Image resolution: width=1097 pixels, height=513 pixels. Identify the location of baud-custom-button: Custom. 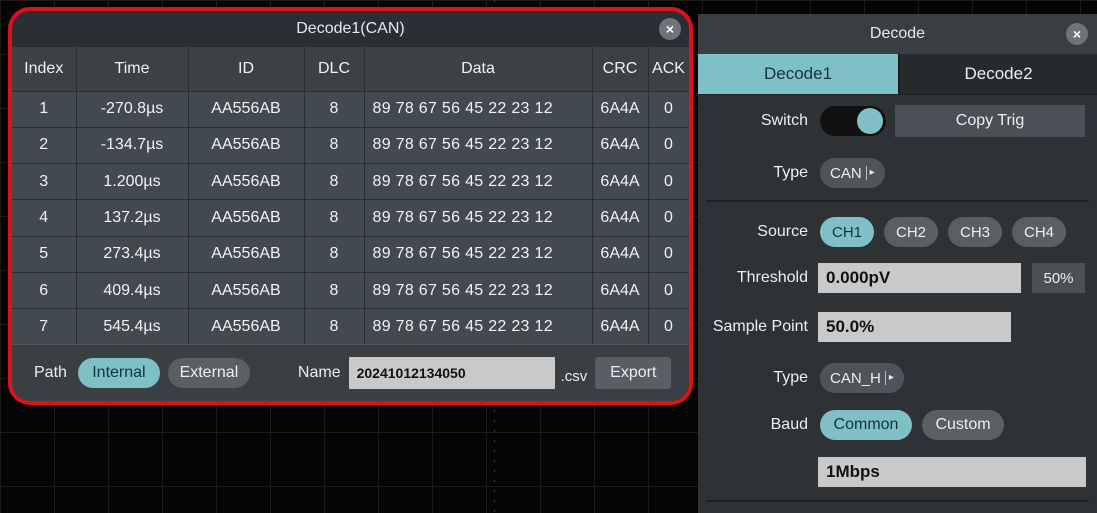
(963, 425).